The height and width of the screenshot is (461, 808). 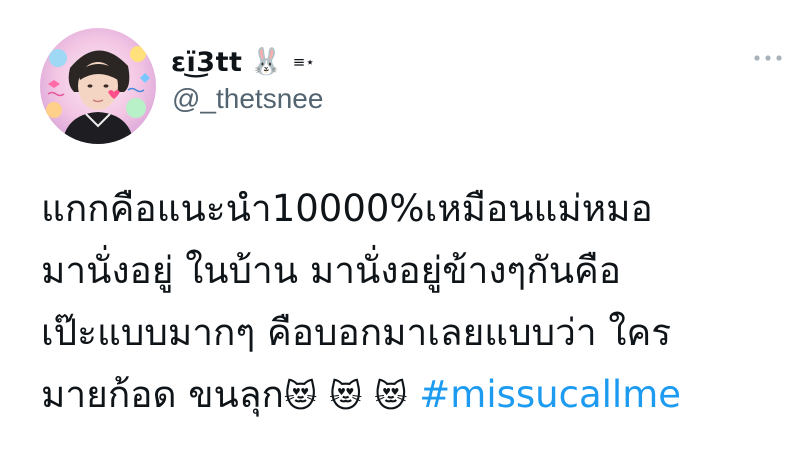 What do you see at coordinates (303, 62) in the screenshot?
I see `name-decoration: ≡⋆` at bounding box center [303, 62].